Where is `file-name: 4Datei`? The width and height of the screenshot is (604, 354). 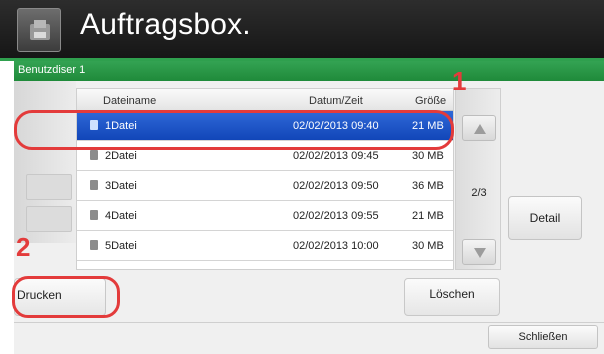
file-name: 4Datei is located at coordinates (121, 216).